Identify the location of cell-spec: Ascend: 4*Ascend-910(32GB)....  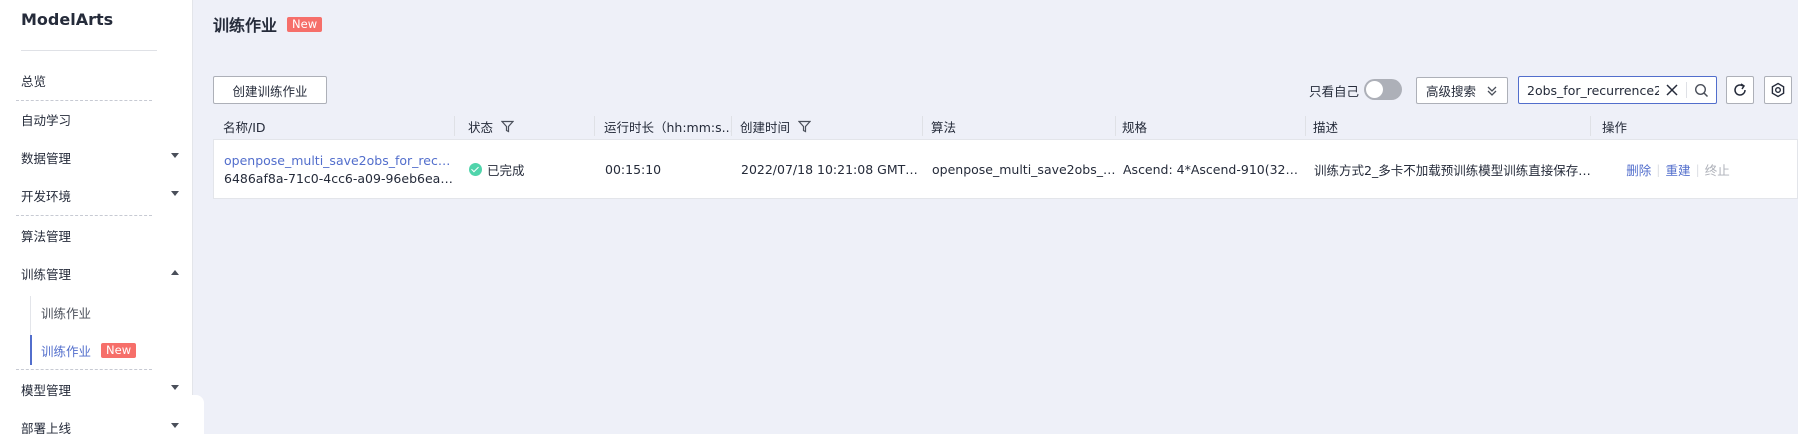
(1215, 169).